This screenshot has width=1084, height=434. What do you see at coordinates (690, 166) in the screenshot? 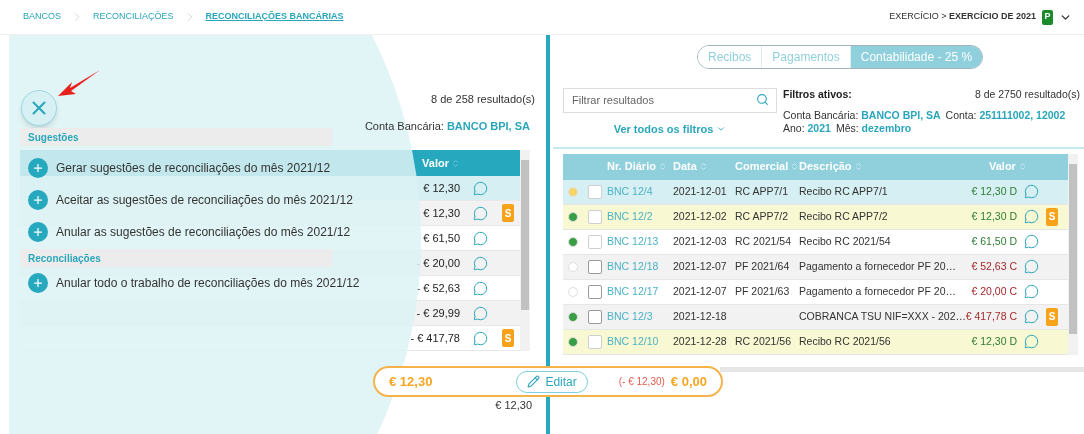
I see `column-header: Data` at bounding box center [690, 166].